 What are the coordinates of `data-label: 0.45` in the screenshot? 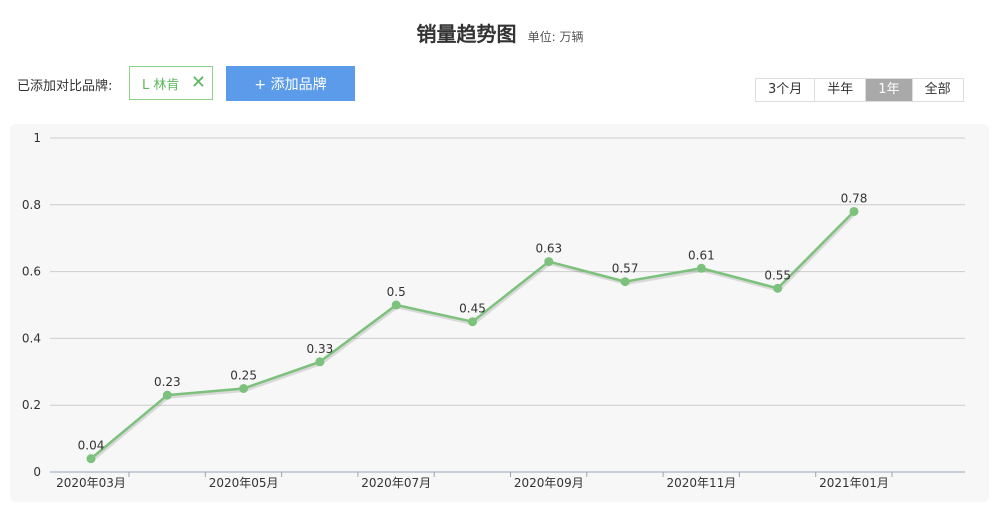 It's located at (472, 309).